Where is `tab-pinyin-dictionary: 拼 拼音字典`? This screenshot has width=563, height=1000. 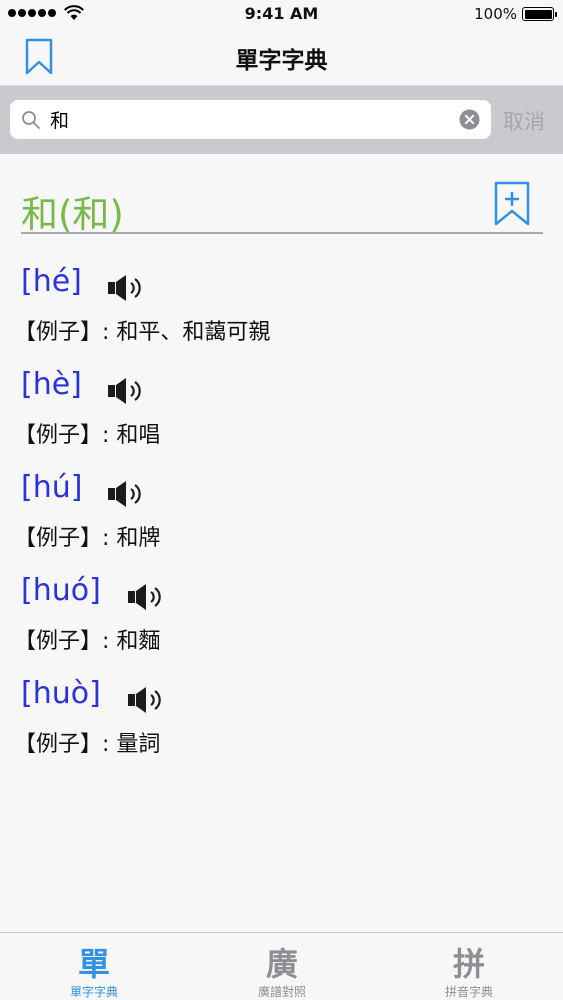
tab-pinyin-dictionary: 拼 拼音字典 is located at coordinates (469, 966).